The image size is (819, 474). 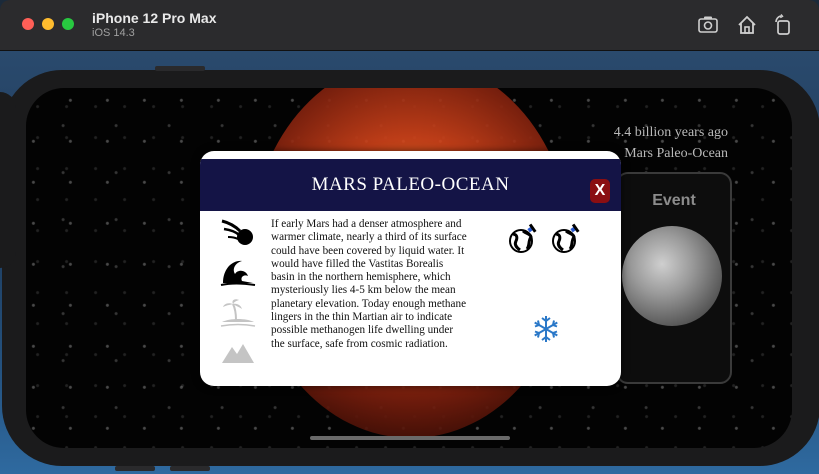 What do you see at coordinates (409, 25) in the screenshot?
I see `simulator-title-bar: iPhone 12 Pro Max iOS 14.3` at bounding box center [409, 25].